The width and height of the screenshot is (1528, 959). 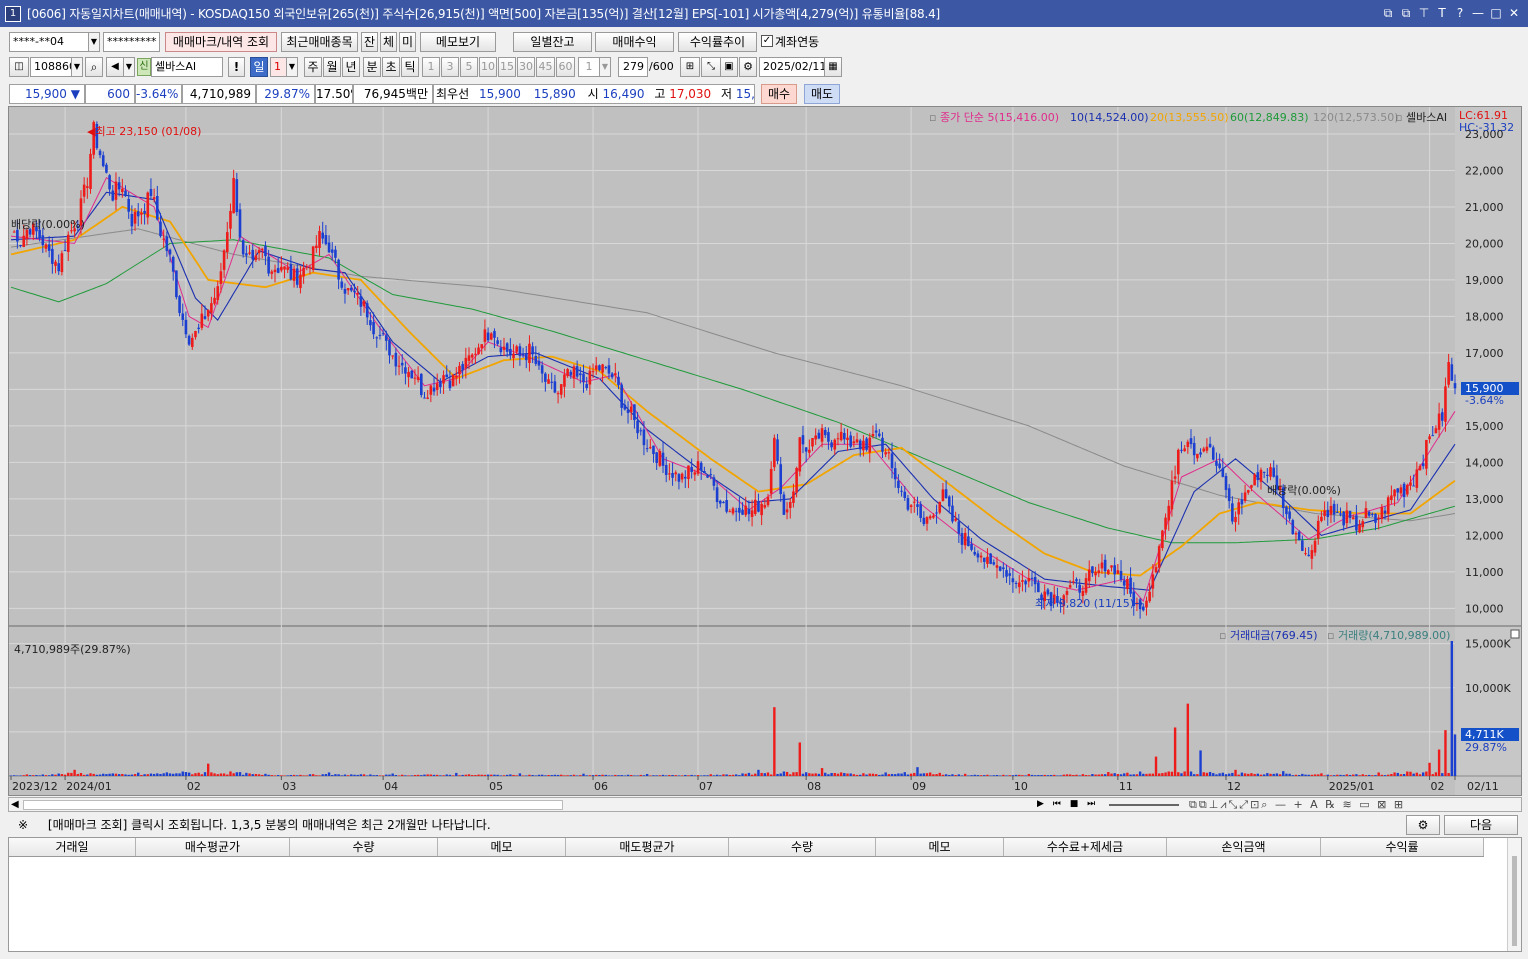 I want to click on speaker-icon: ◀, so click(x=115, y=67).